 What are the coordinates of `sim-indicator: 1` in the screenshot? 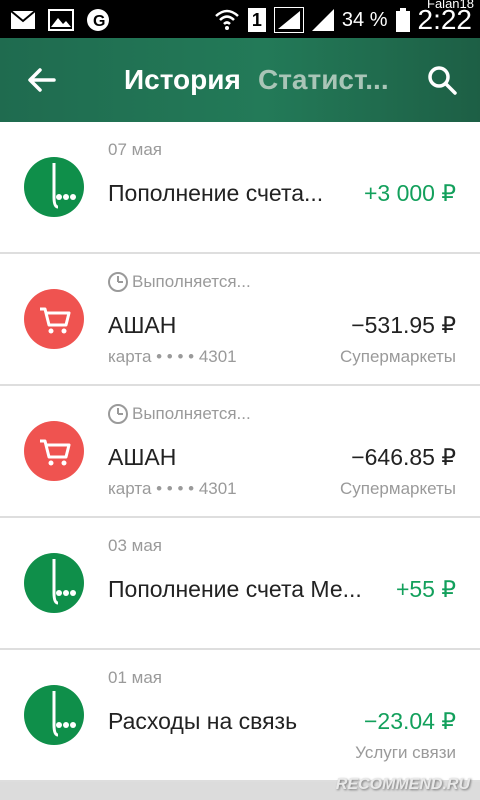 It's located at (256, 20).